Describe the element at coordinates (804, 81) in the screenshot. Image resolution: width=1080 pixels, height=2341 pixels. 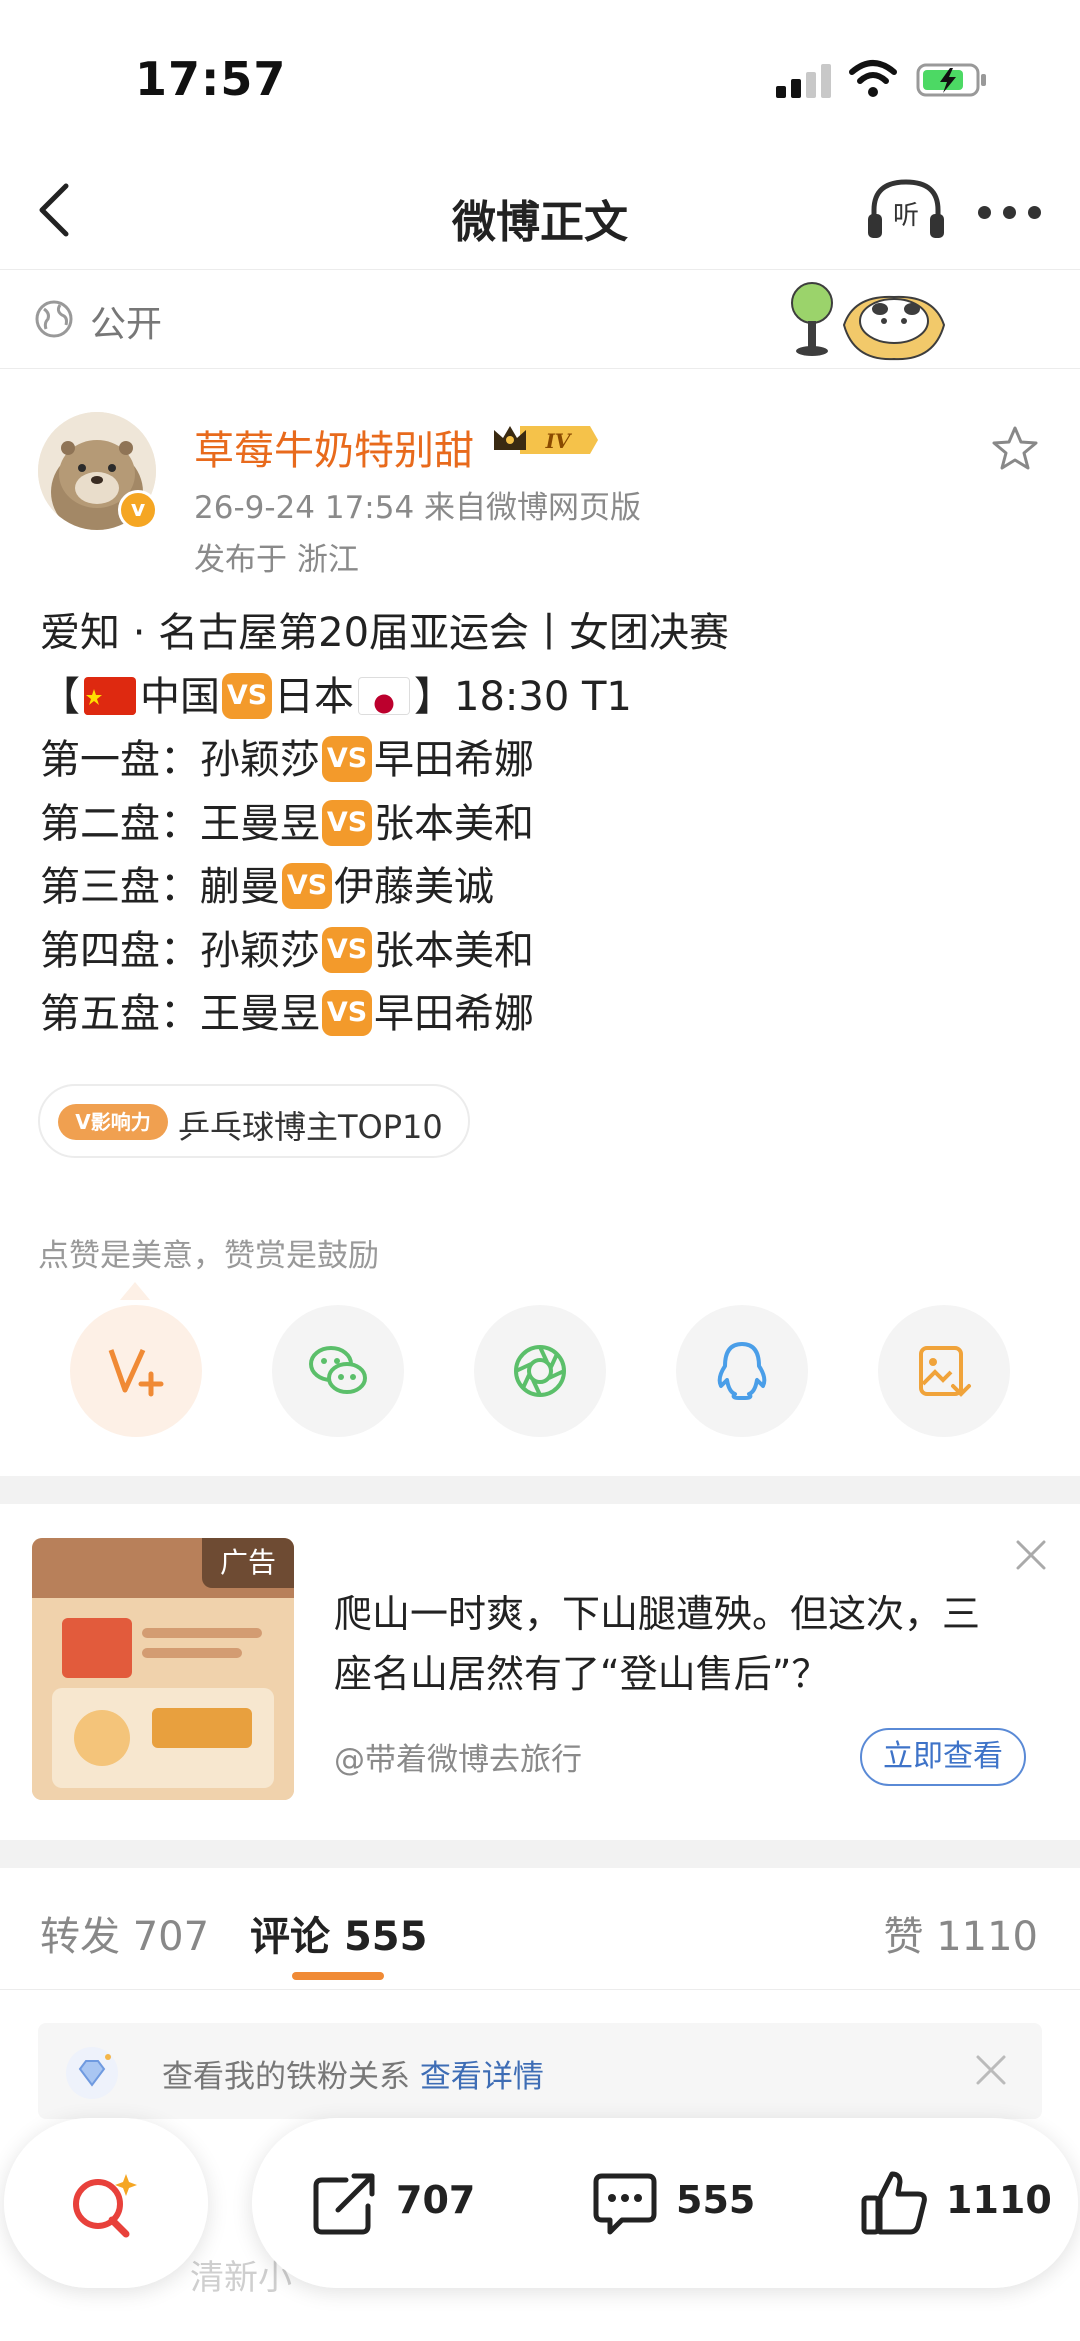
I see `cellular-signal-icon` at that location.